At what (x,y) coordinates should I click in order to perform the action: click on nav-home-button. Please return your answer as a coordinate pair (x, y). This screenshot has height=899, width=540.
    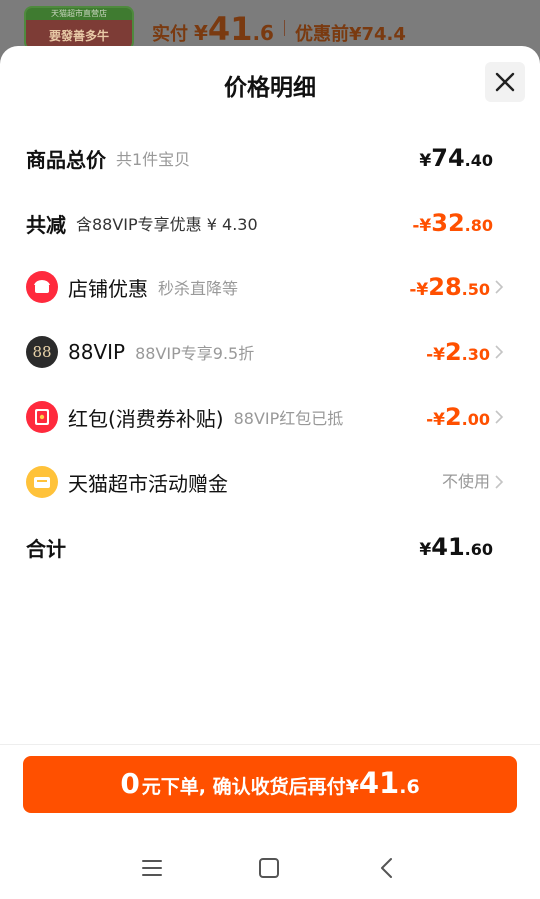
    Looking at the image, I should click on (269, 868).